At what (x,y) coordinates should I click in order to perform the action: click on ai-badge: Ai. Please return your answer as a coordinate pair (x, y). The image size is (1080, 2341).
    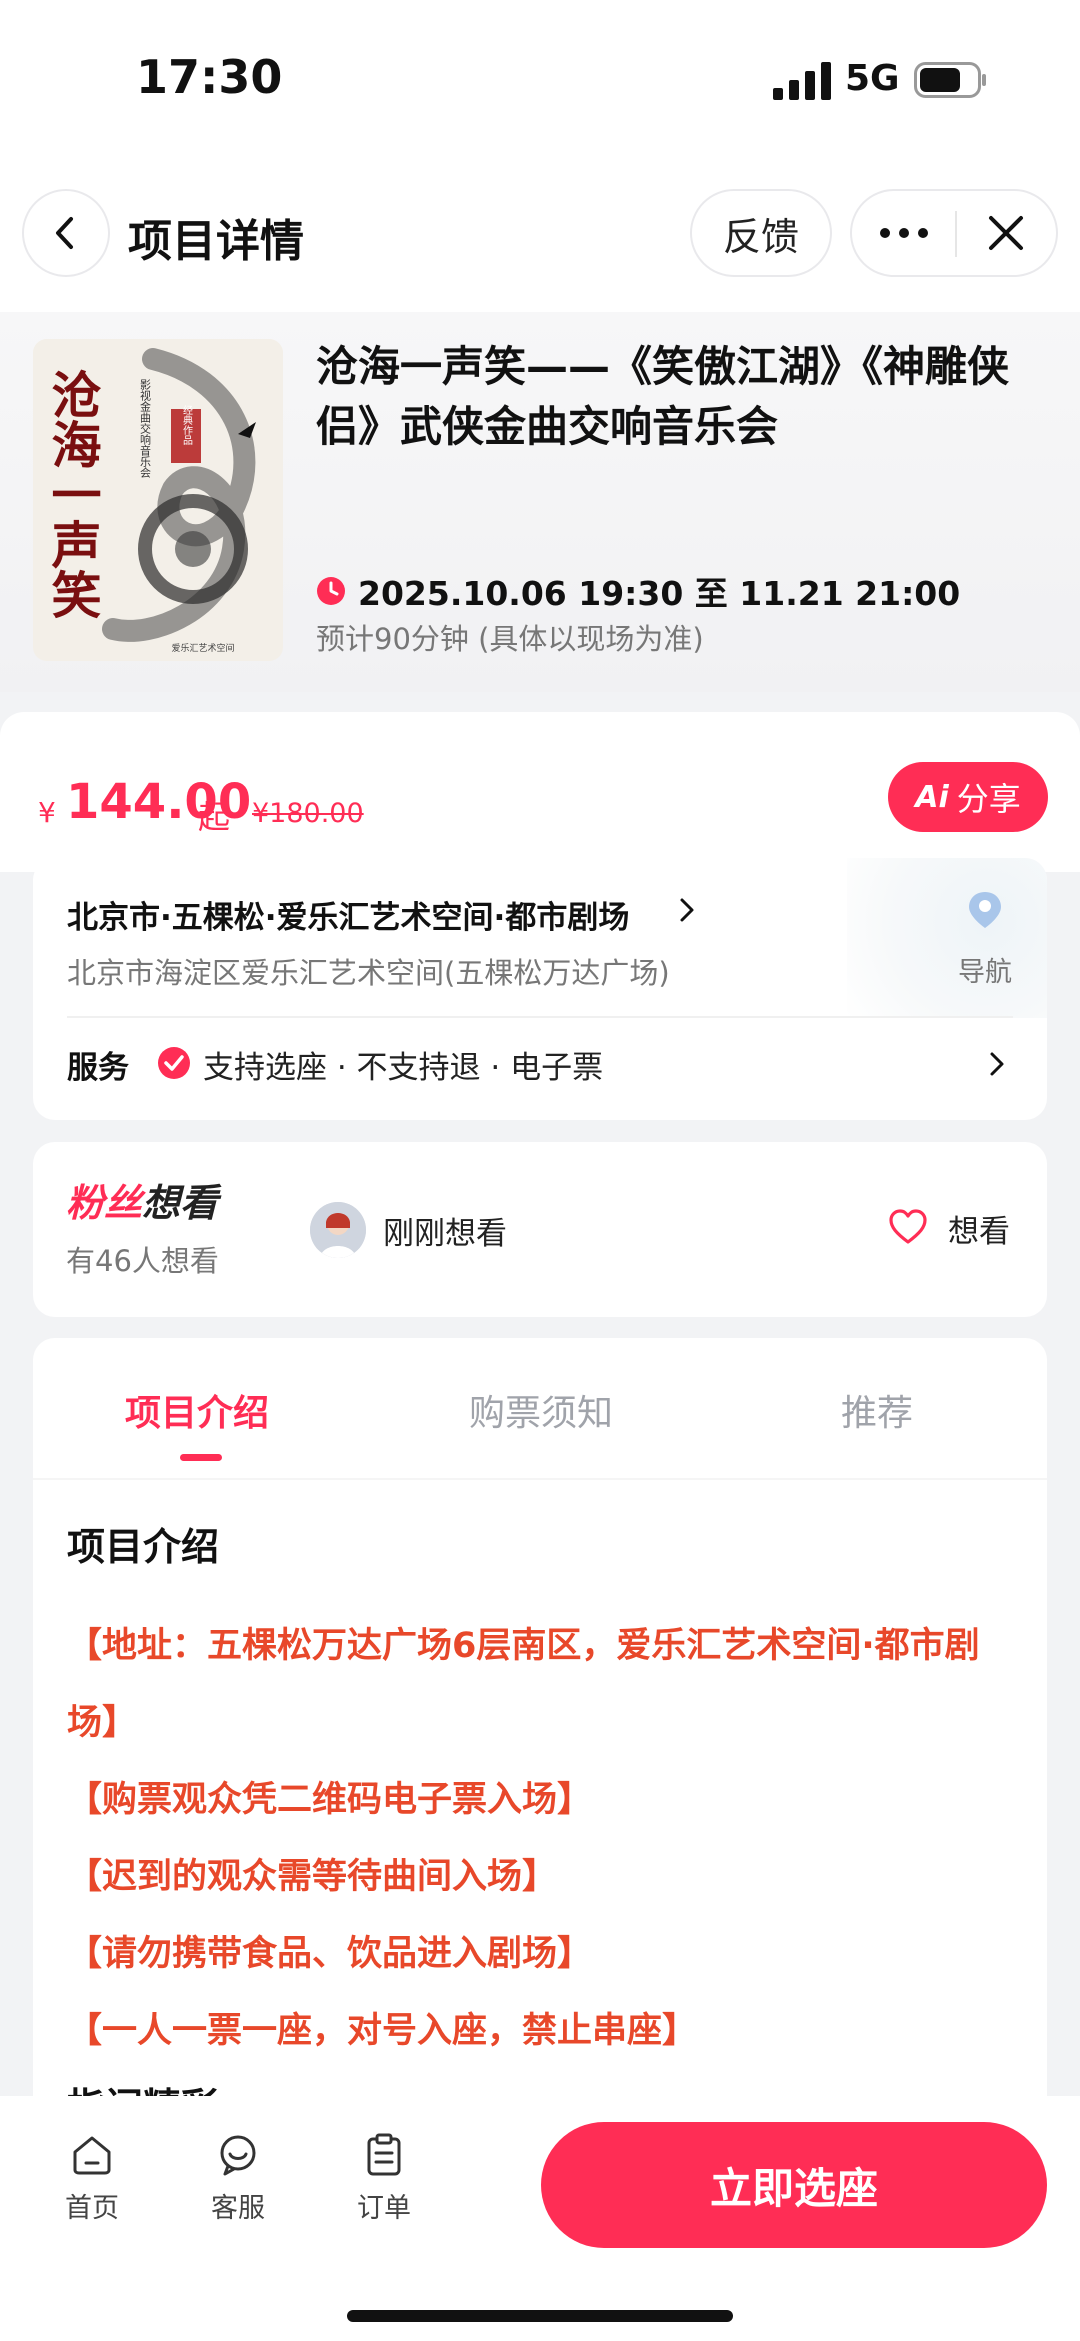
    Looking at the image, I should click on (932, 797).